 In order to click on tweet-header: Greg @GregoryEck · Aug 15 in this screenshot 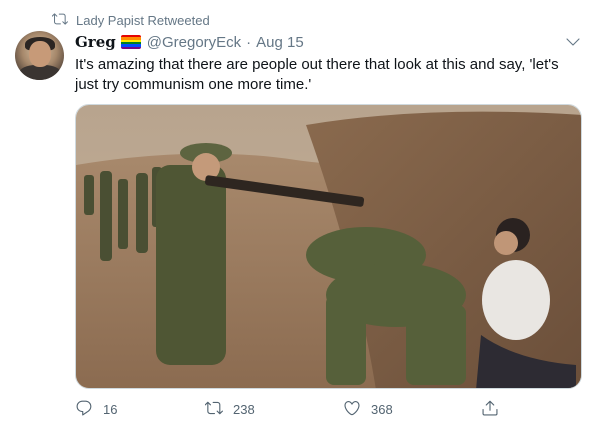, I will do `click(189, 42)`.